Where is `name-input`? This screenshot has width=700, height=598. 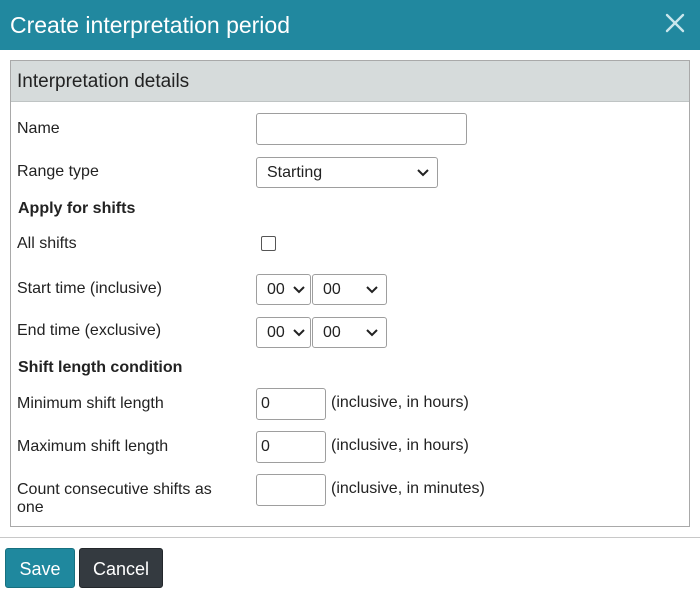 name-input is located at coordinates (361, 129).